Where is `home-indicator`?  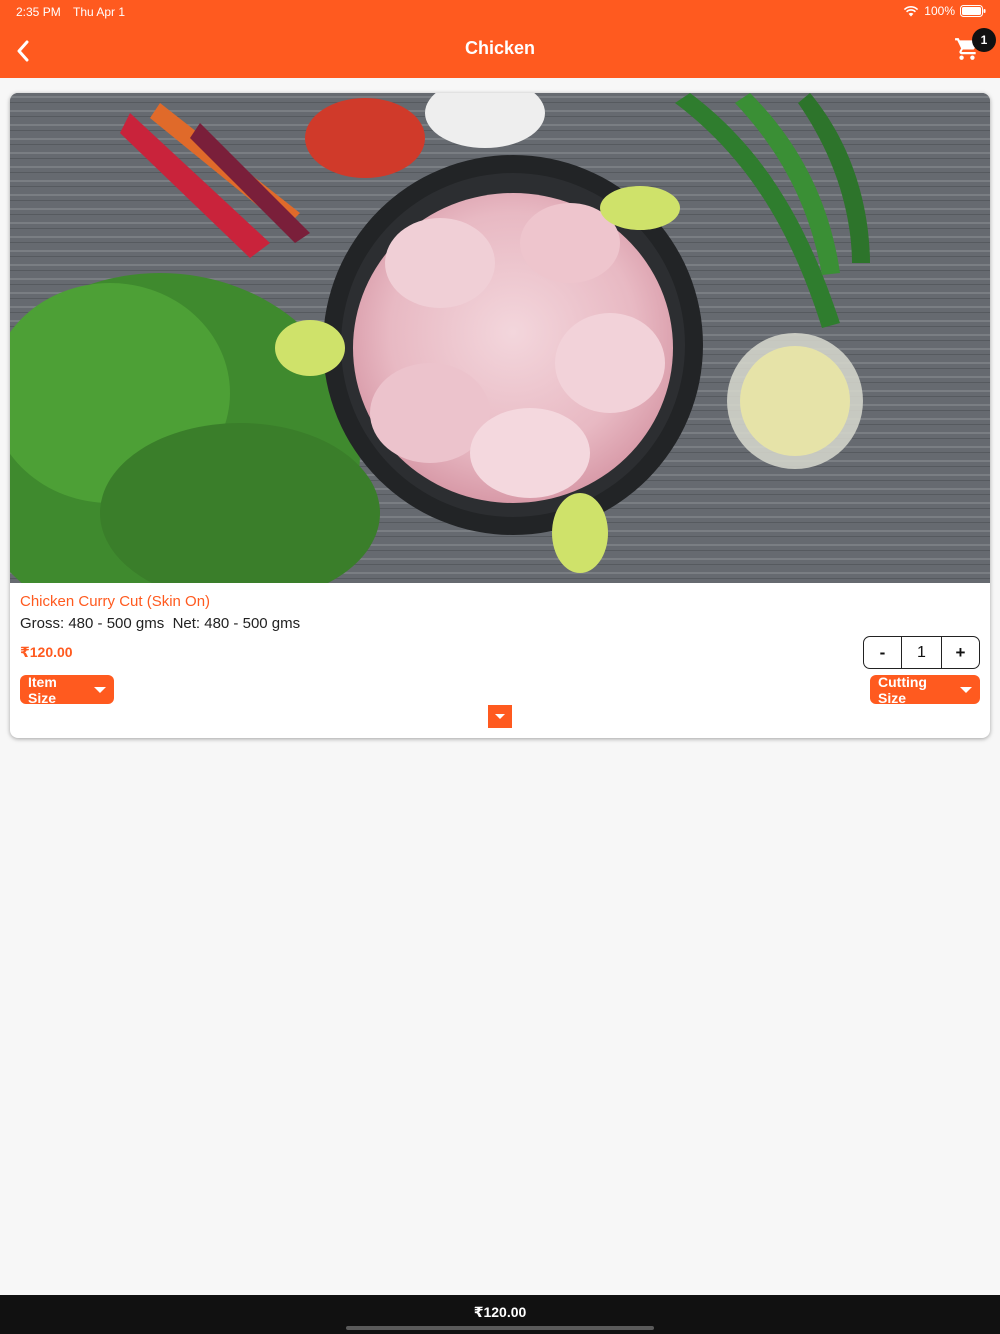 home-indicator is located at coordinates (500, 1328).